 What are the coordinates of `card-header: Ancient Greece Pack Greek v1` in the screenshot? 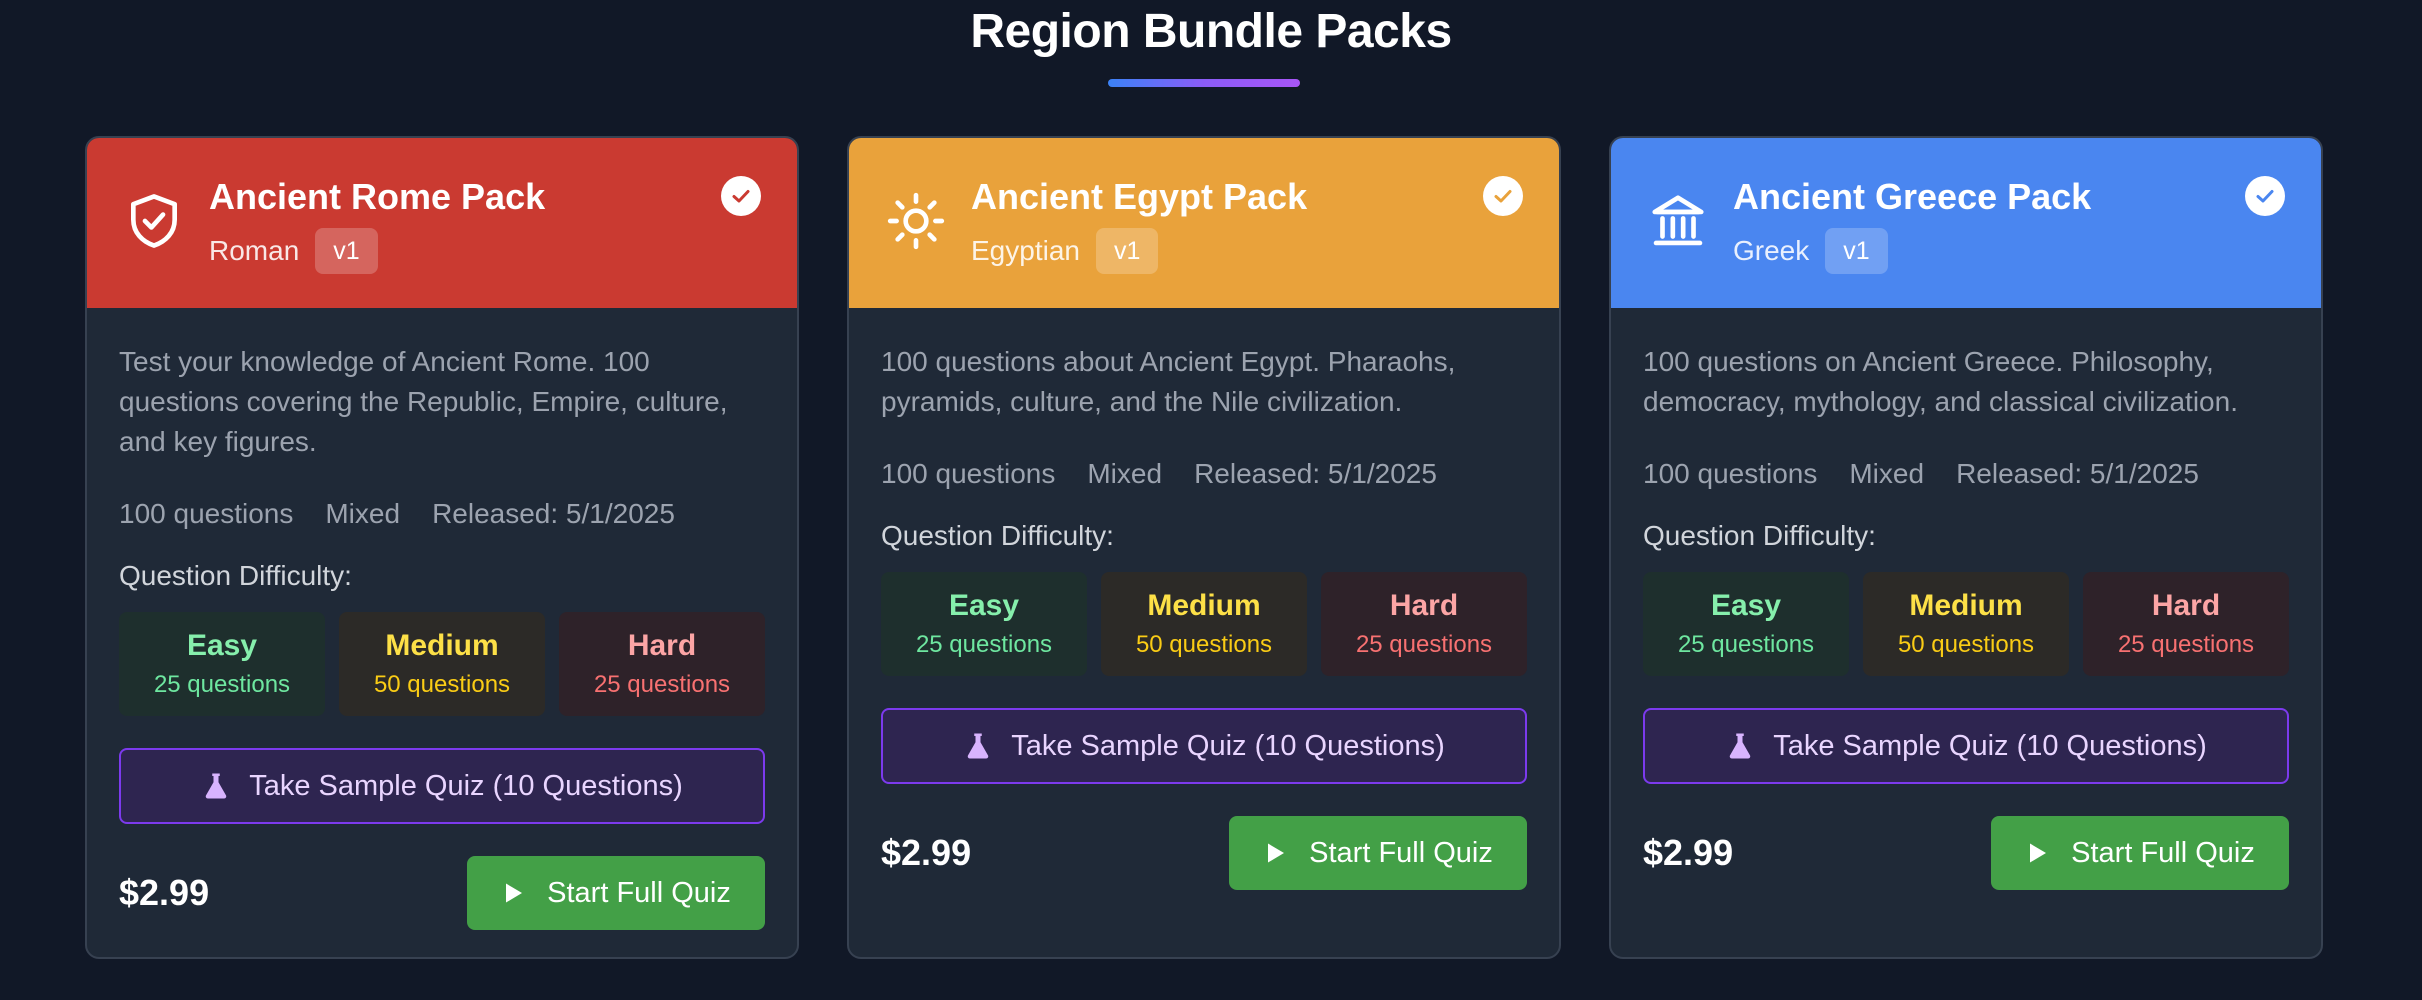 It's located at (1966, 223).